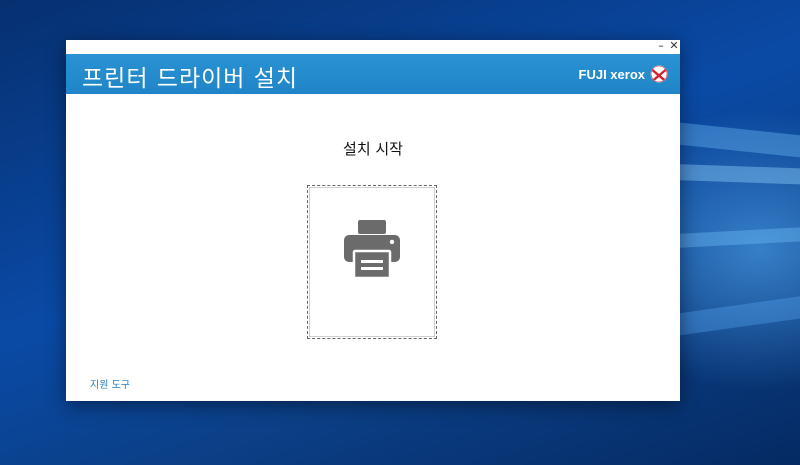 The image size is (800, 465). I want to click on start-install-button, so click(372, 262).